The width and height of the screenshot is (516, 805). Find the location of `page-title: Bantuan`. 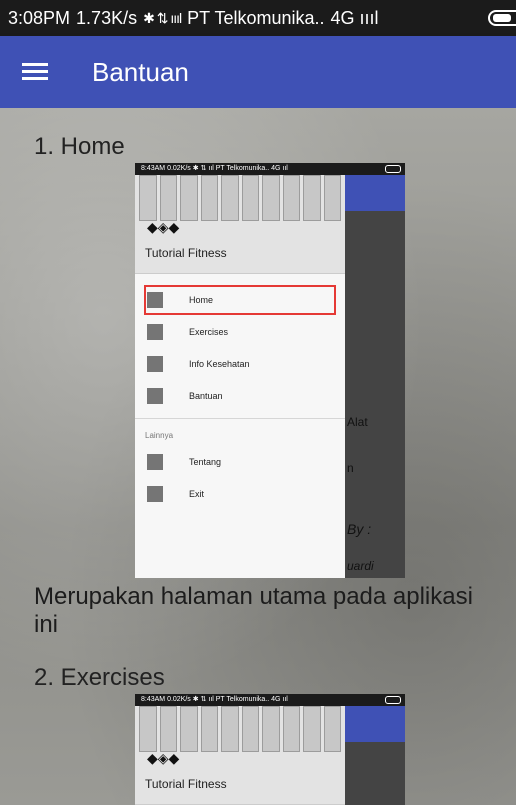

page-title: Bantuan is located at coordinates (140, 71).